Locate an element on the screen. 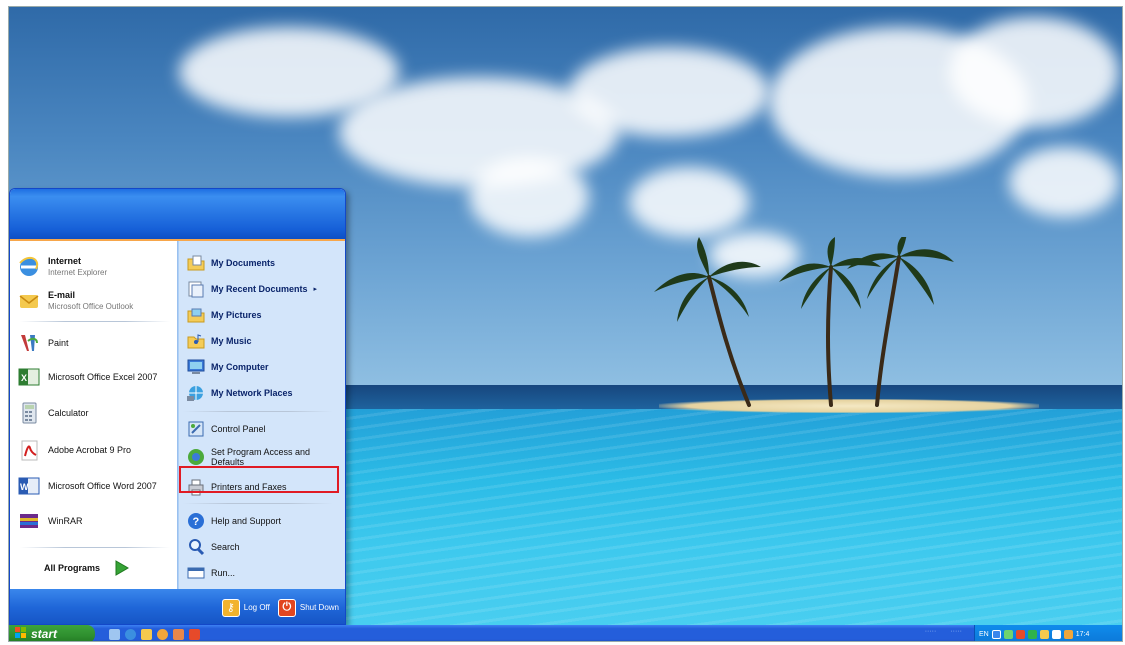 The width and height of the screenshot is (1125, 645). program-word: W Microsoft Office Word 2007 is located at coordinates (95, 486).